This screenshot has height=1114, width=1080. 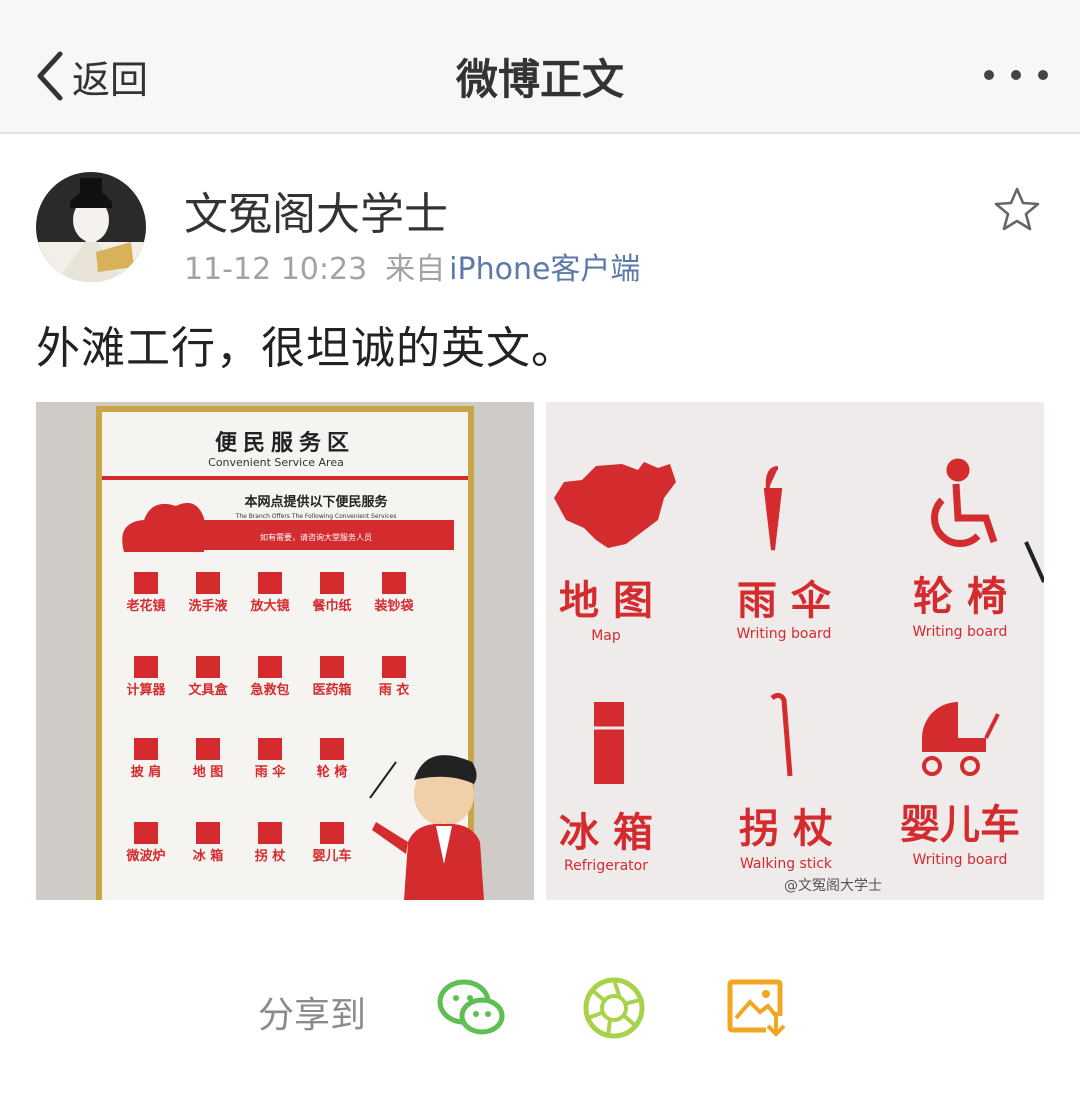 I want to click on sign-title-en: Convenient Service Area, so click(x=276, y=462).